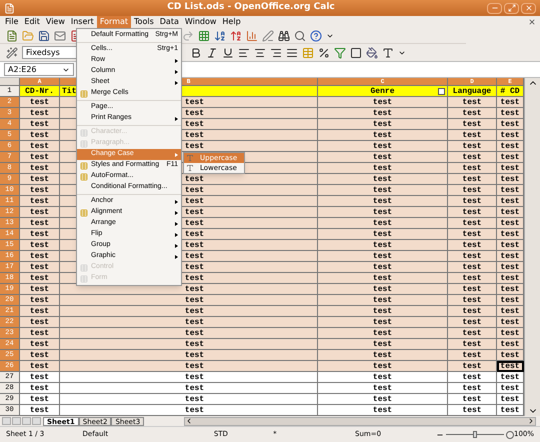 The height and width of the screenshot is (442, 540). Describe the element at coordinates (60, 36) in the screenshot. I see `mail-icon` at that location.